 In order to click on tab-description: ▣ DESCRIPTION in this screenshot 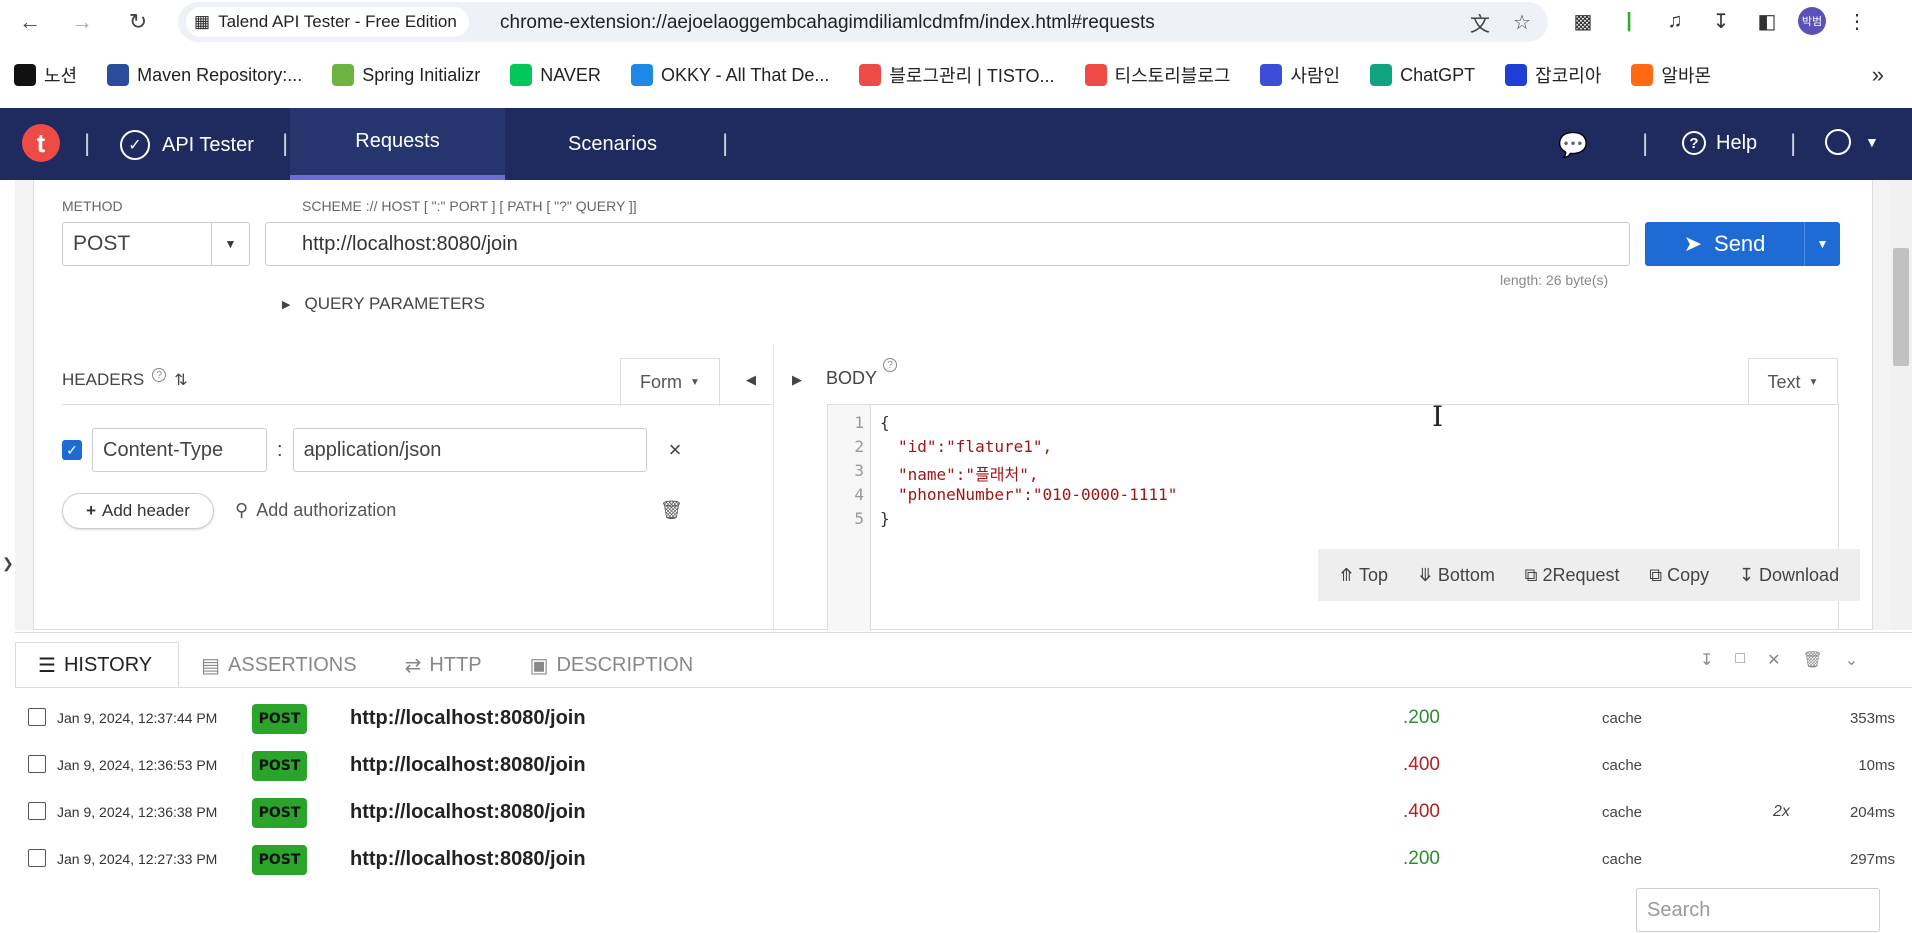, I will do `click(614, 665)`.